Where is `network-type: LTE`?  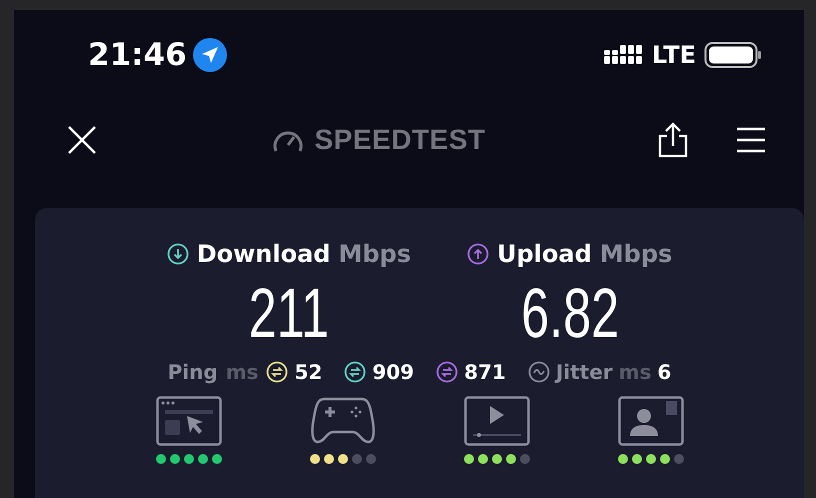 network-type: LTE is located at coordinates (674, 55).